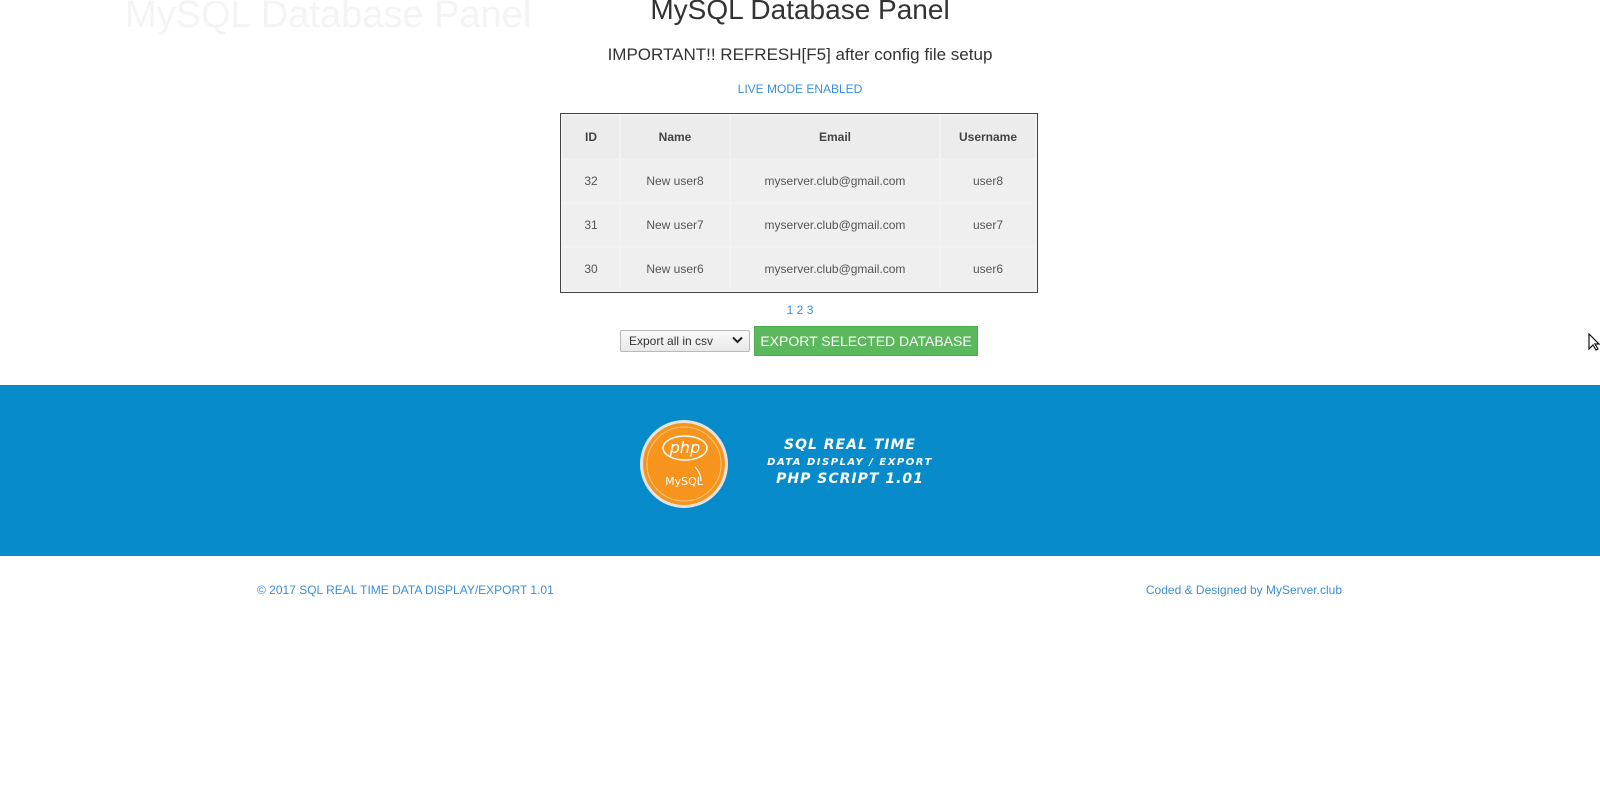 This screenshot has width=1600, height=800. Describe the element at coordinates (810, 310) in the screenshot. I see `page-link-3: 3` at that location.